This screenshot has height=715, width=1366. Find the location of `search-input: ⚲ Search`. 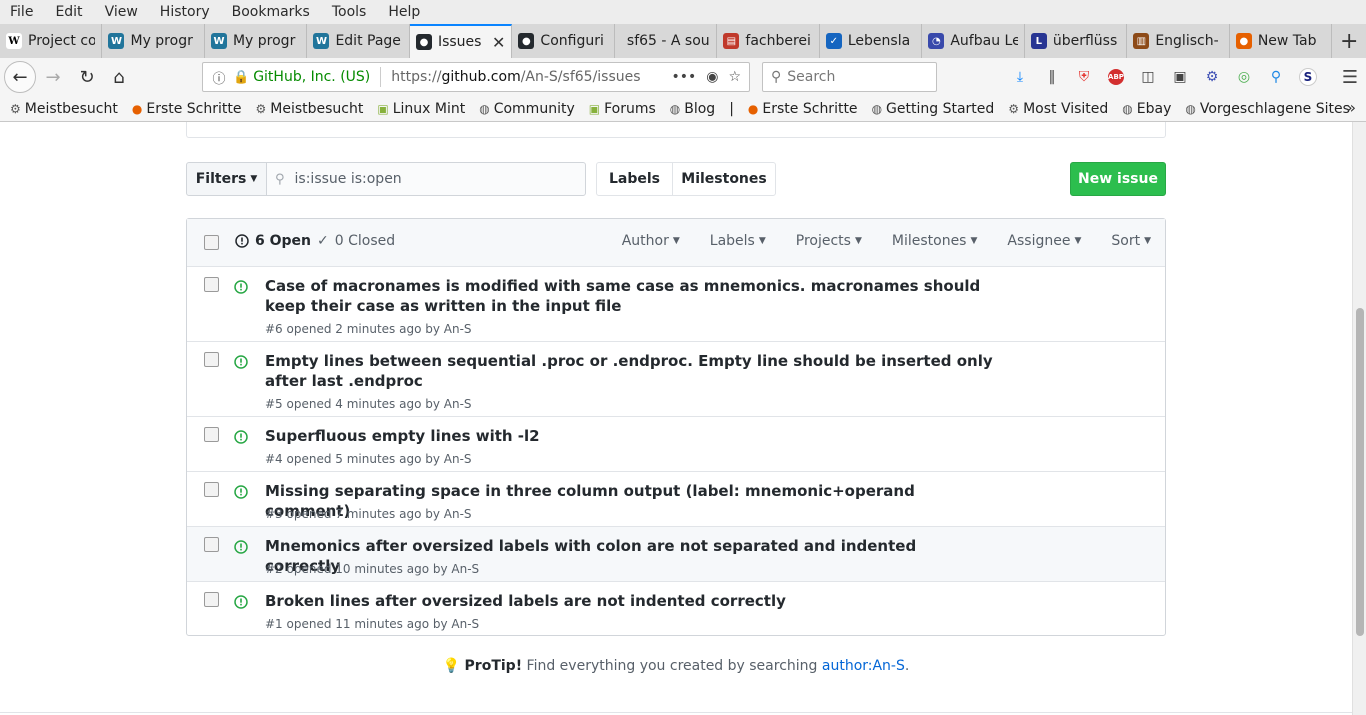

search-input: ⚲ Search is located at coordinates (849, 77).